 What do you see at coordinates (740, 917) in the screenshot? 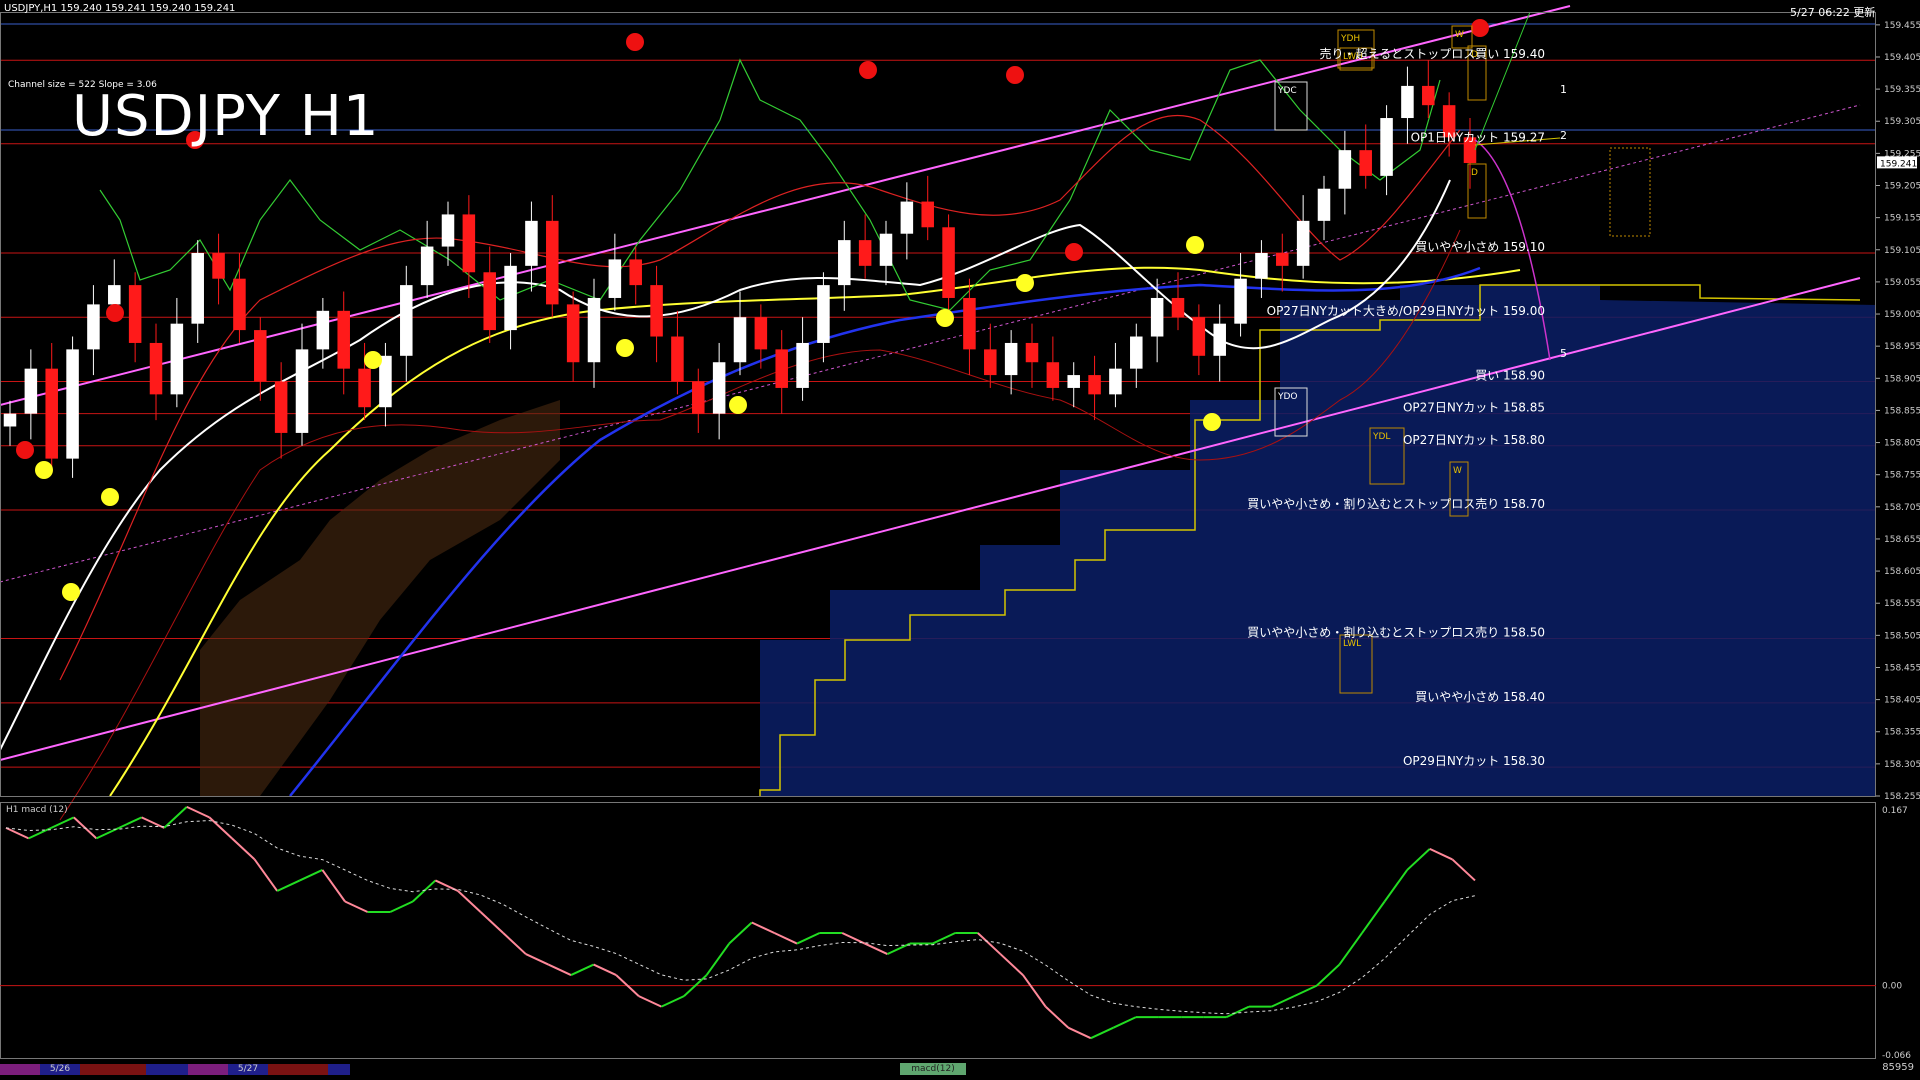
I see `macd-signal` at bounding box center [740, 917].